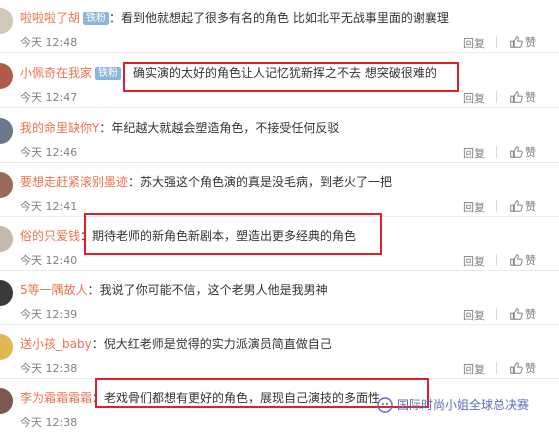 Image resolution: width=559 pixels, height=433 pixels. I want to click on comment-username: 啦啦啦了胡, so click(50, 18).